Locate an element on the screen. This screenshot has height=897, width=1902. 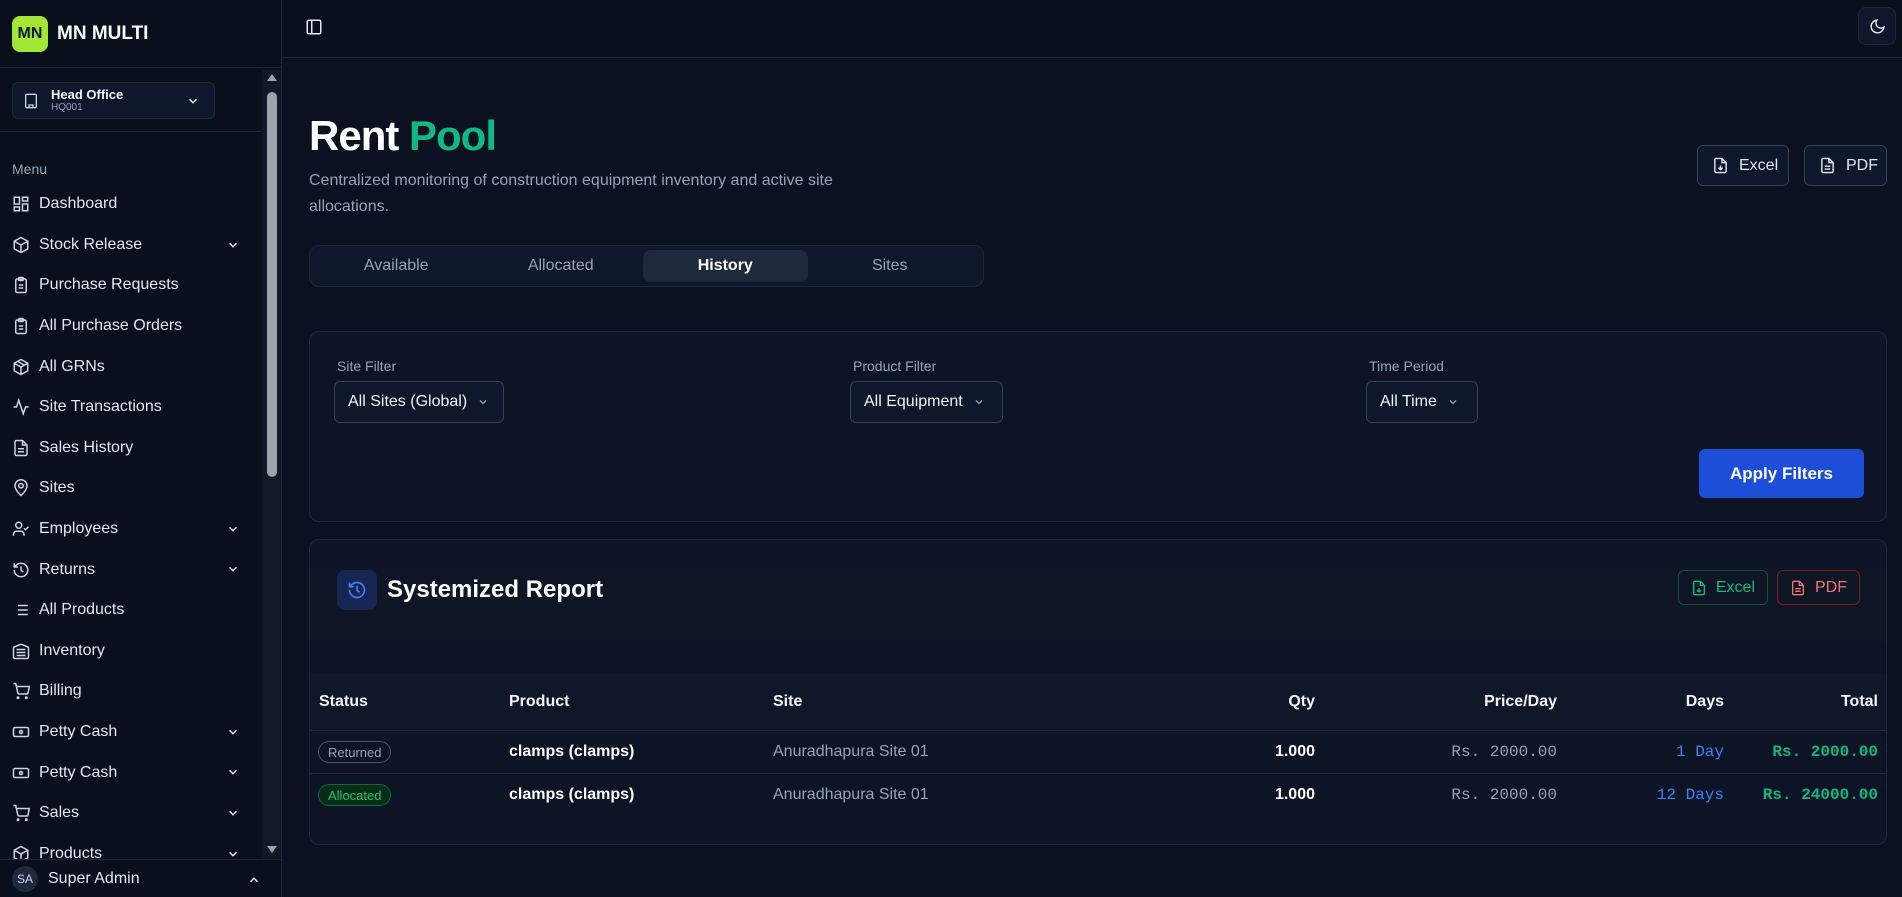
page-title-part2: Pool is located at coordinates (453, 135).